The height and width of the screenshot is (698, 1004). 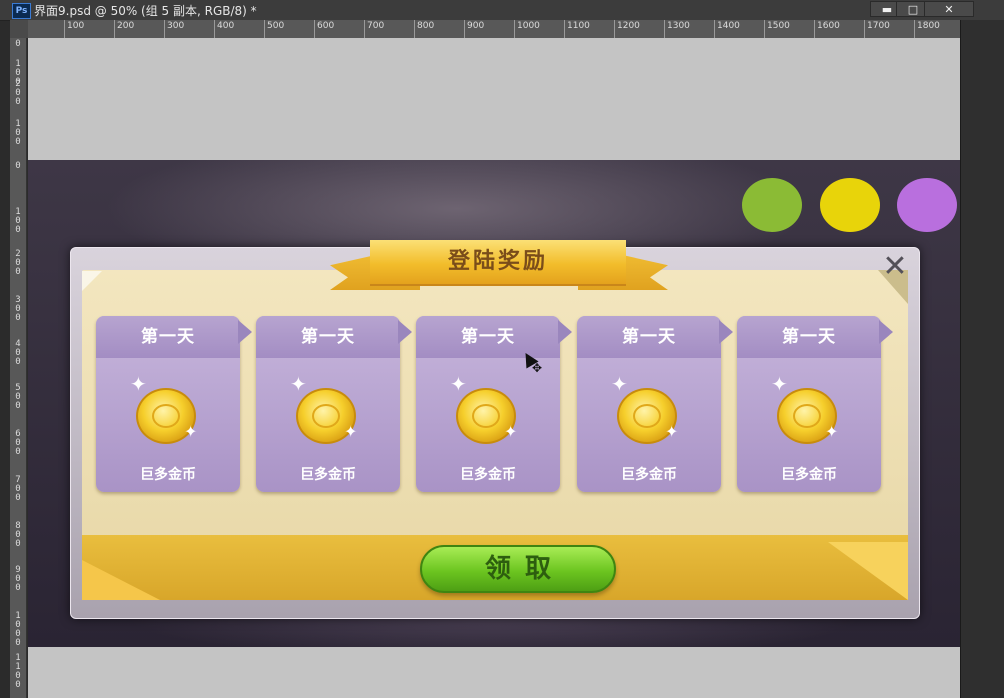 I want to click on dialog-title: 登陆奖励, so click(x=498, y=263).